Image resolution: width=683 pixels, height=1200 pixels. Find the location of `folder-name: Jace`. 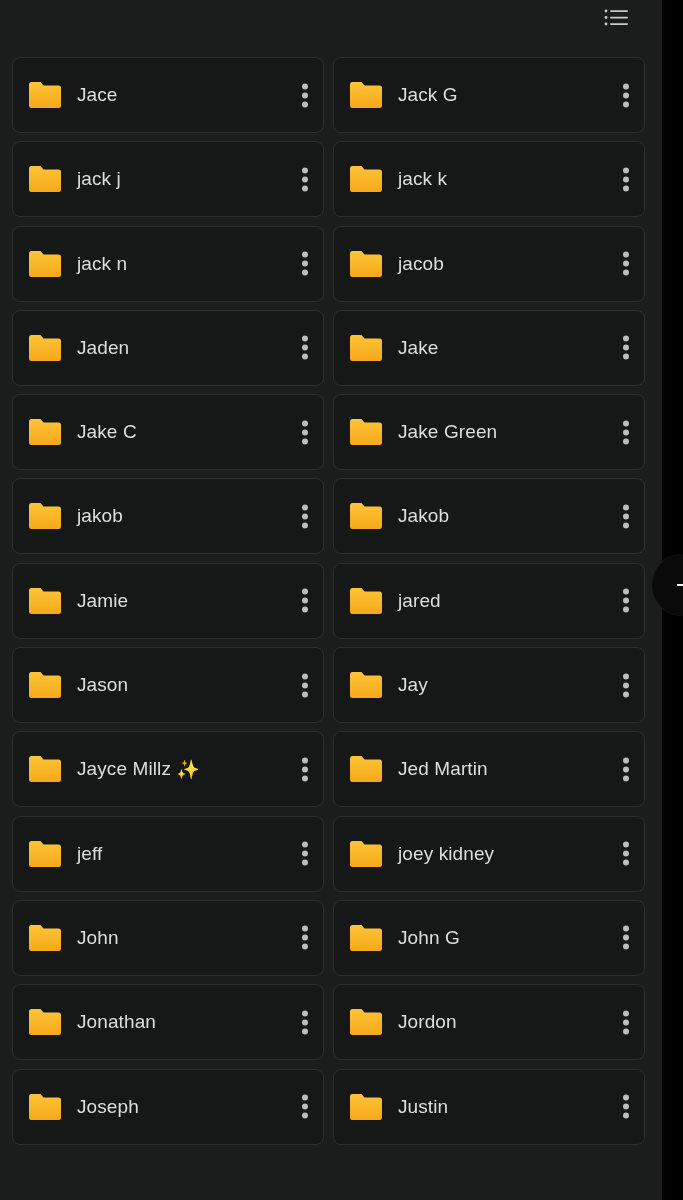

folder-name: Jace is located at coordinates (97, 95).